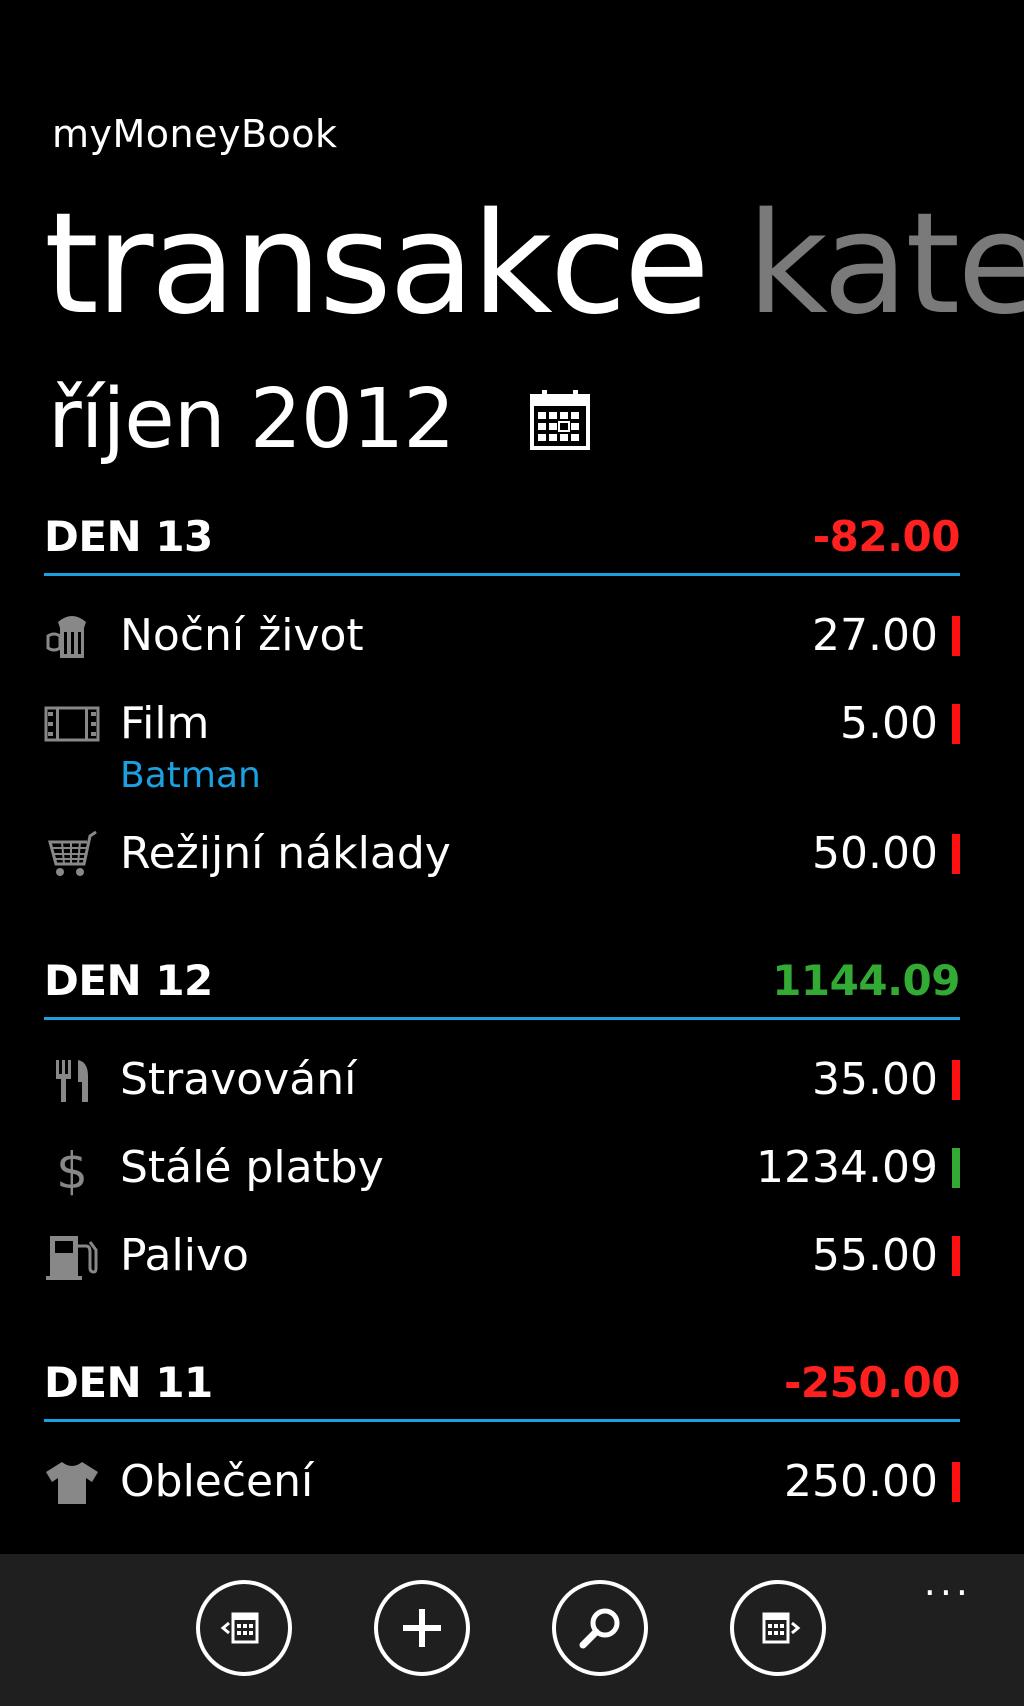 The image size is (1024, 1706). I want to click on day-label: DEN 13, so click(128, 536).